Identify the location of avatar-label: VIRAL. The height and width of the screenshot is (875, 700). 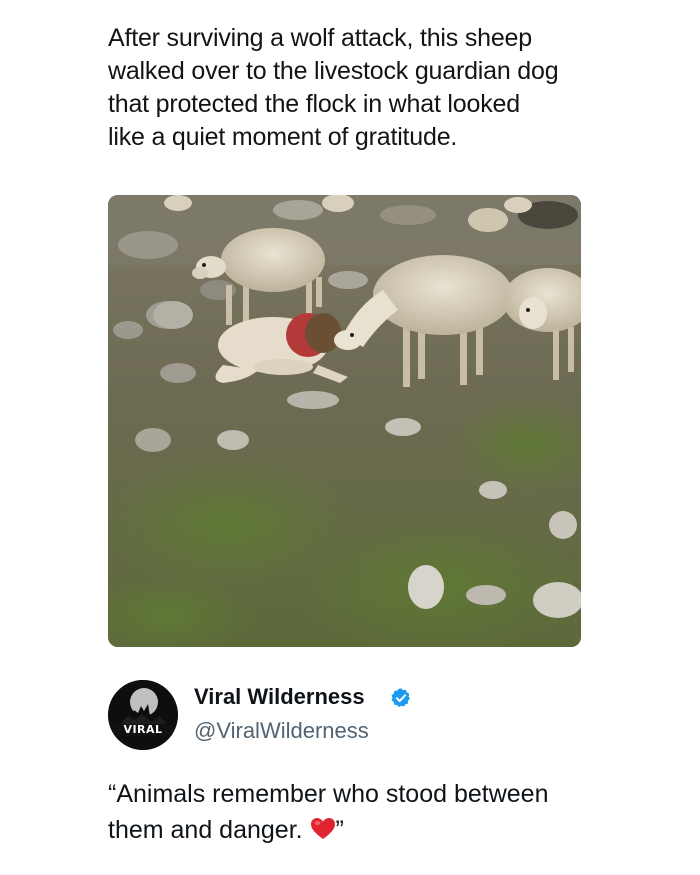
(143, 730).